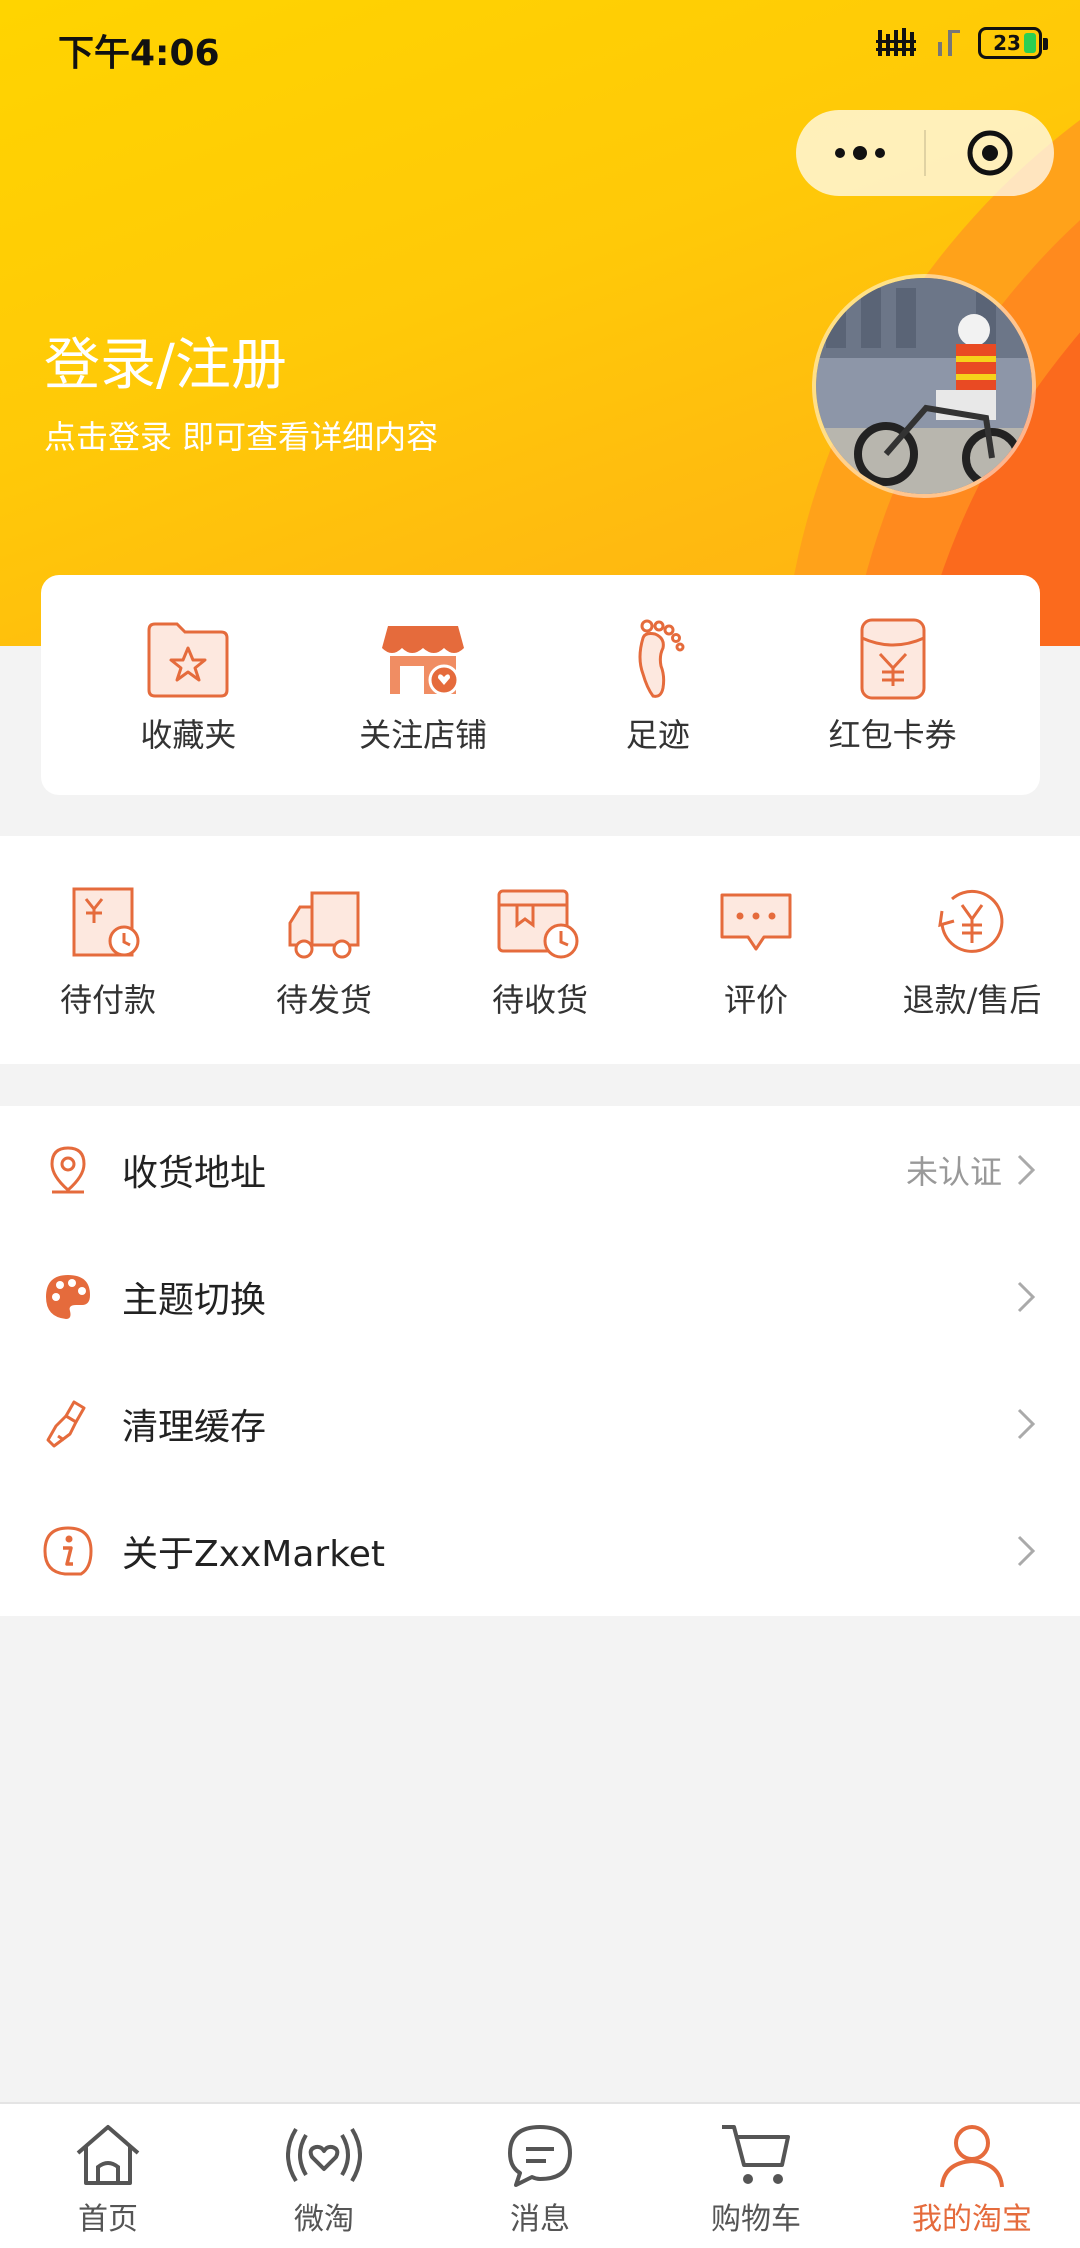 This screenshot has height=2248, width=1080. What do you see at coordinates (241, 437) in the screenshot?
I see `login-hint-text: 点击登录 即可查看详细内容` at bounding box center [241, 437].